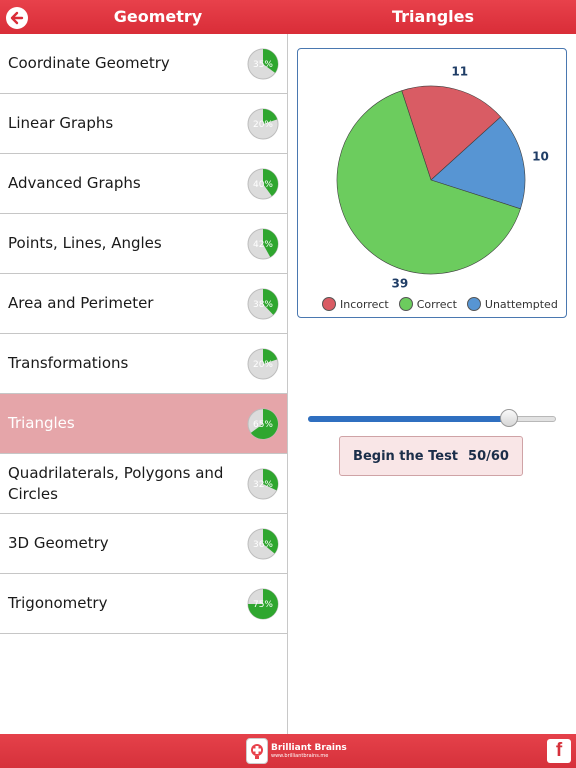  Describe the element at coordinates (300, 756) in the screenshot. I see `brand-url: www.brilliantbrains.me` at that location.